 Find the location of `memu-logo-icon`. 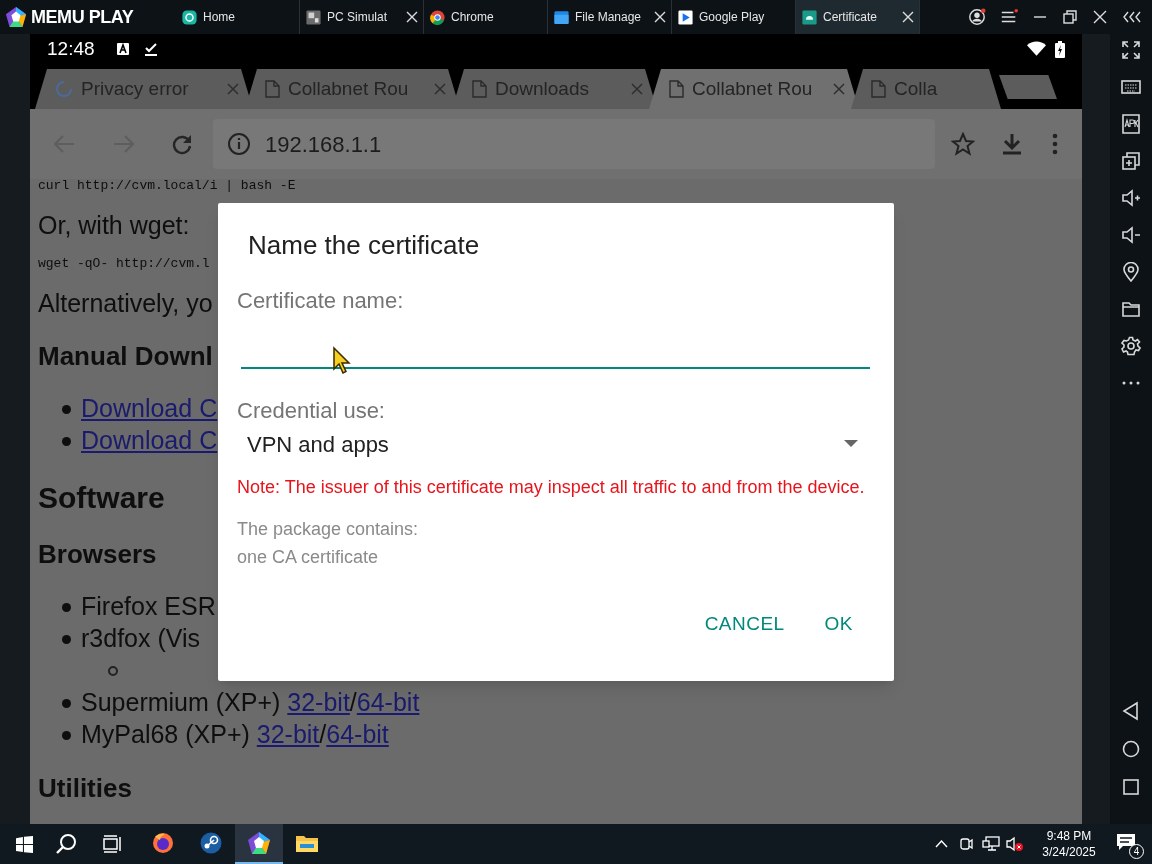

memu-logo-icon is located at coordinates (16, 17).